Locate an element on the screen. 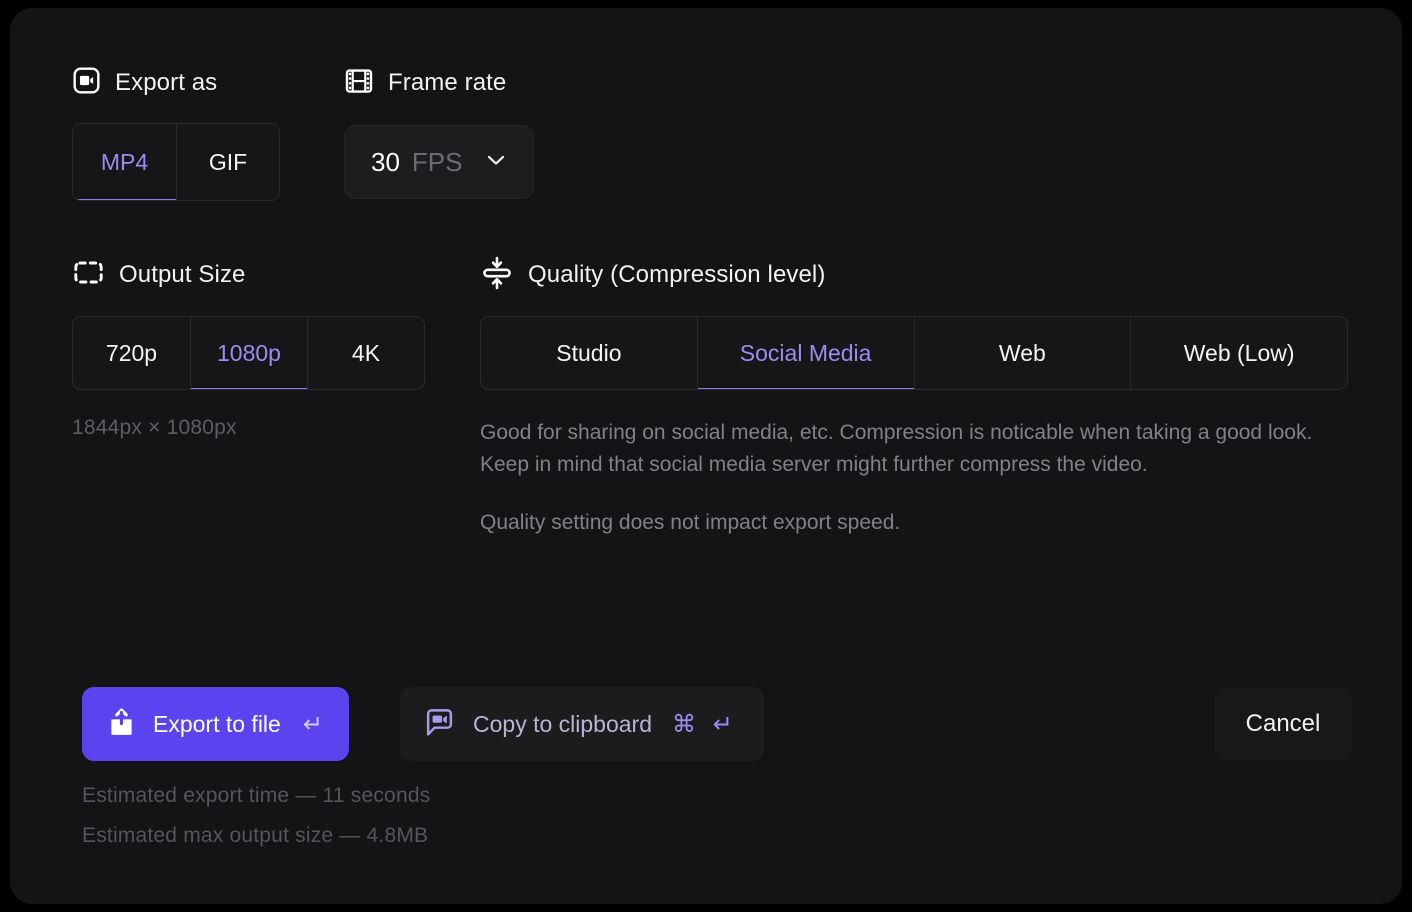  quality-header: Quality (Compression level) is located at coordinates (914, 275).